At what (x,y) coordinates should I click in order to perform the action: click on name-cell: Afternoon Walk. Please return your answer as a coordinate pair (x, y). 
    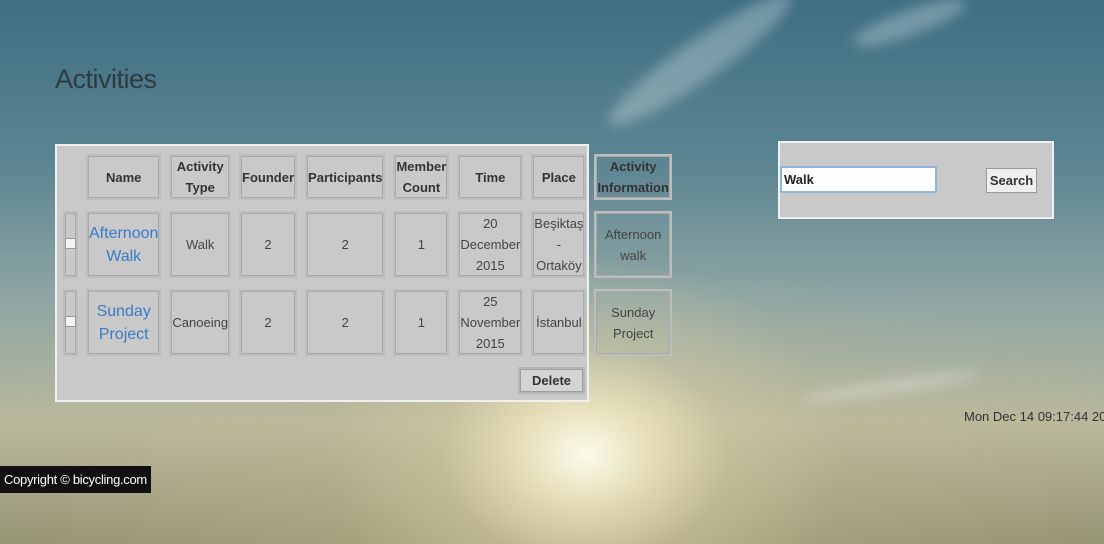
    Looking at the image, I should click on (124, 244).